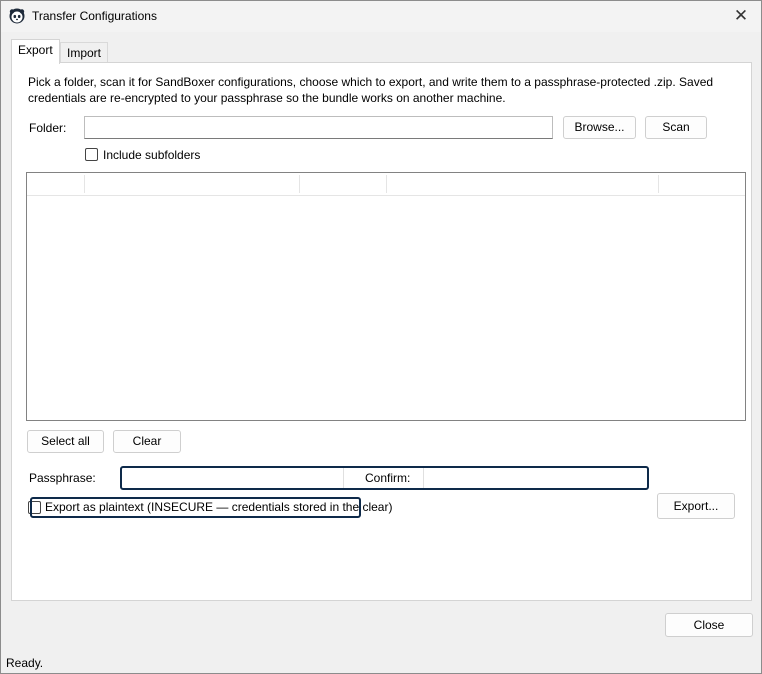  What do you see at coordinates (147, 441) in the screenshot?
I see `clear-button: Clear` at bounding box center [147, 441].